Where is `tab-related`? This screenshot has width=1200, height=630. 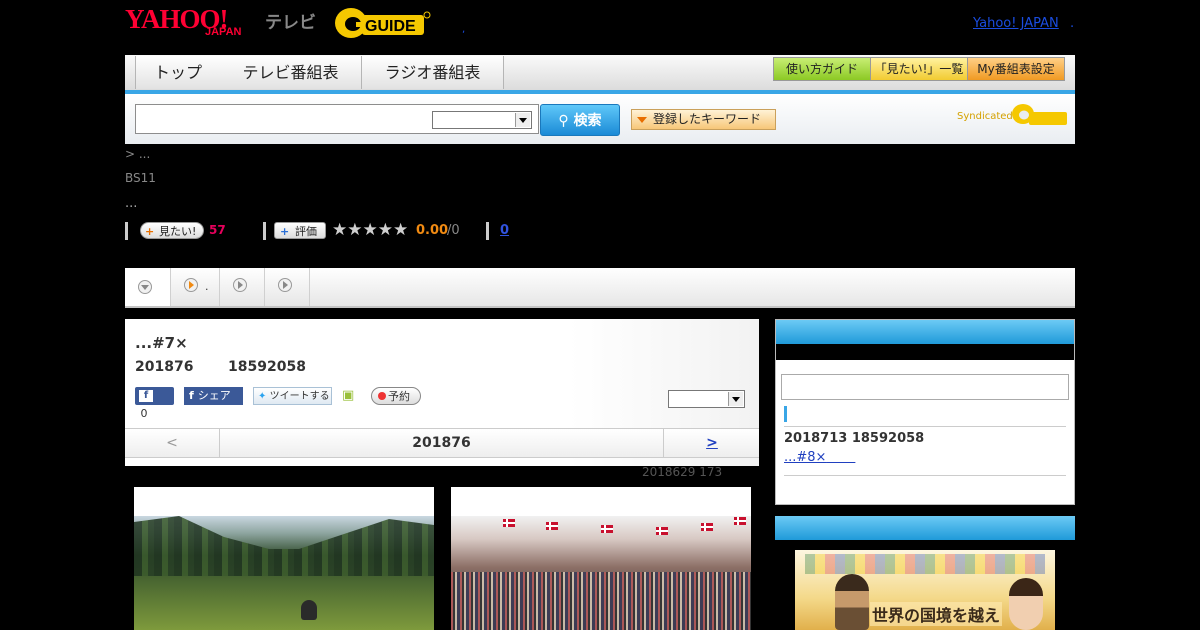 tab-related is located at coordinates (242, 287).